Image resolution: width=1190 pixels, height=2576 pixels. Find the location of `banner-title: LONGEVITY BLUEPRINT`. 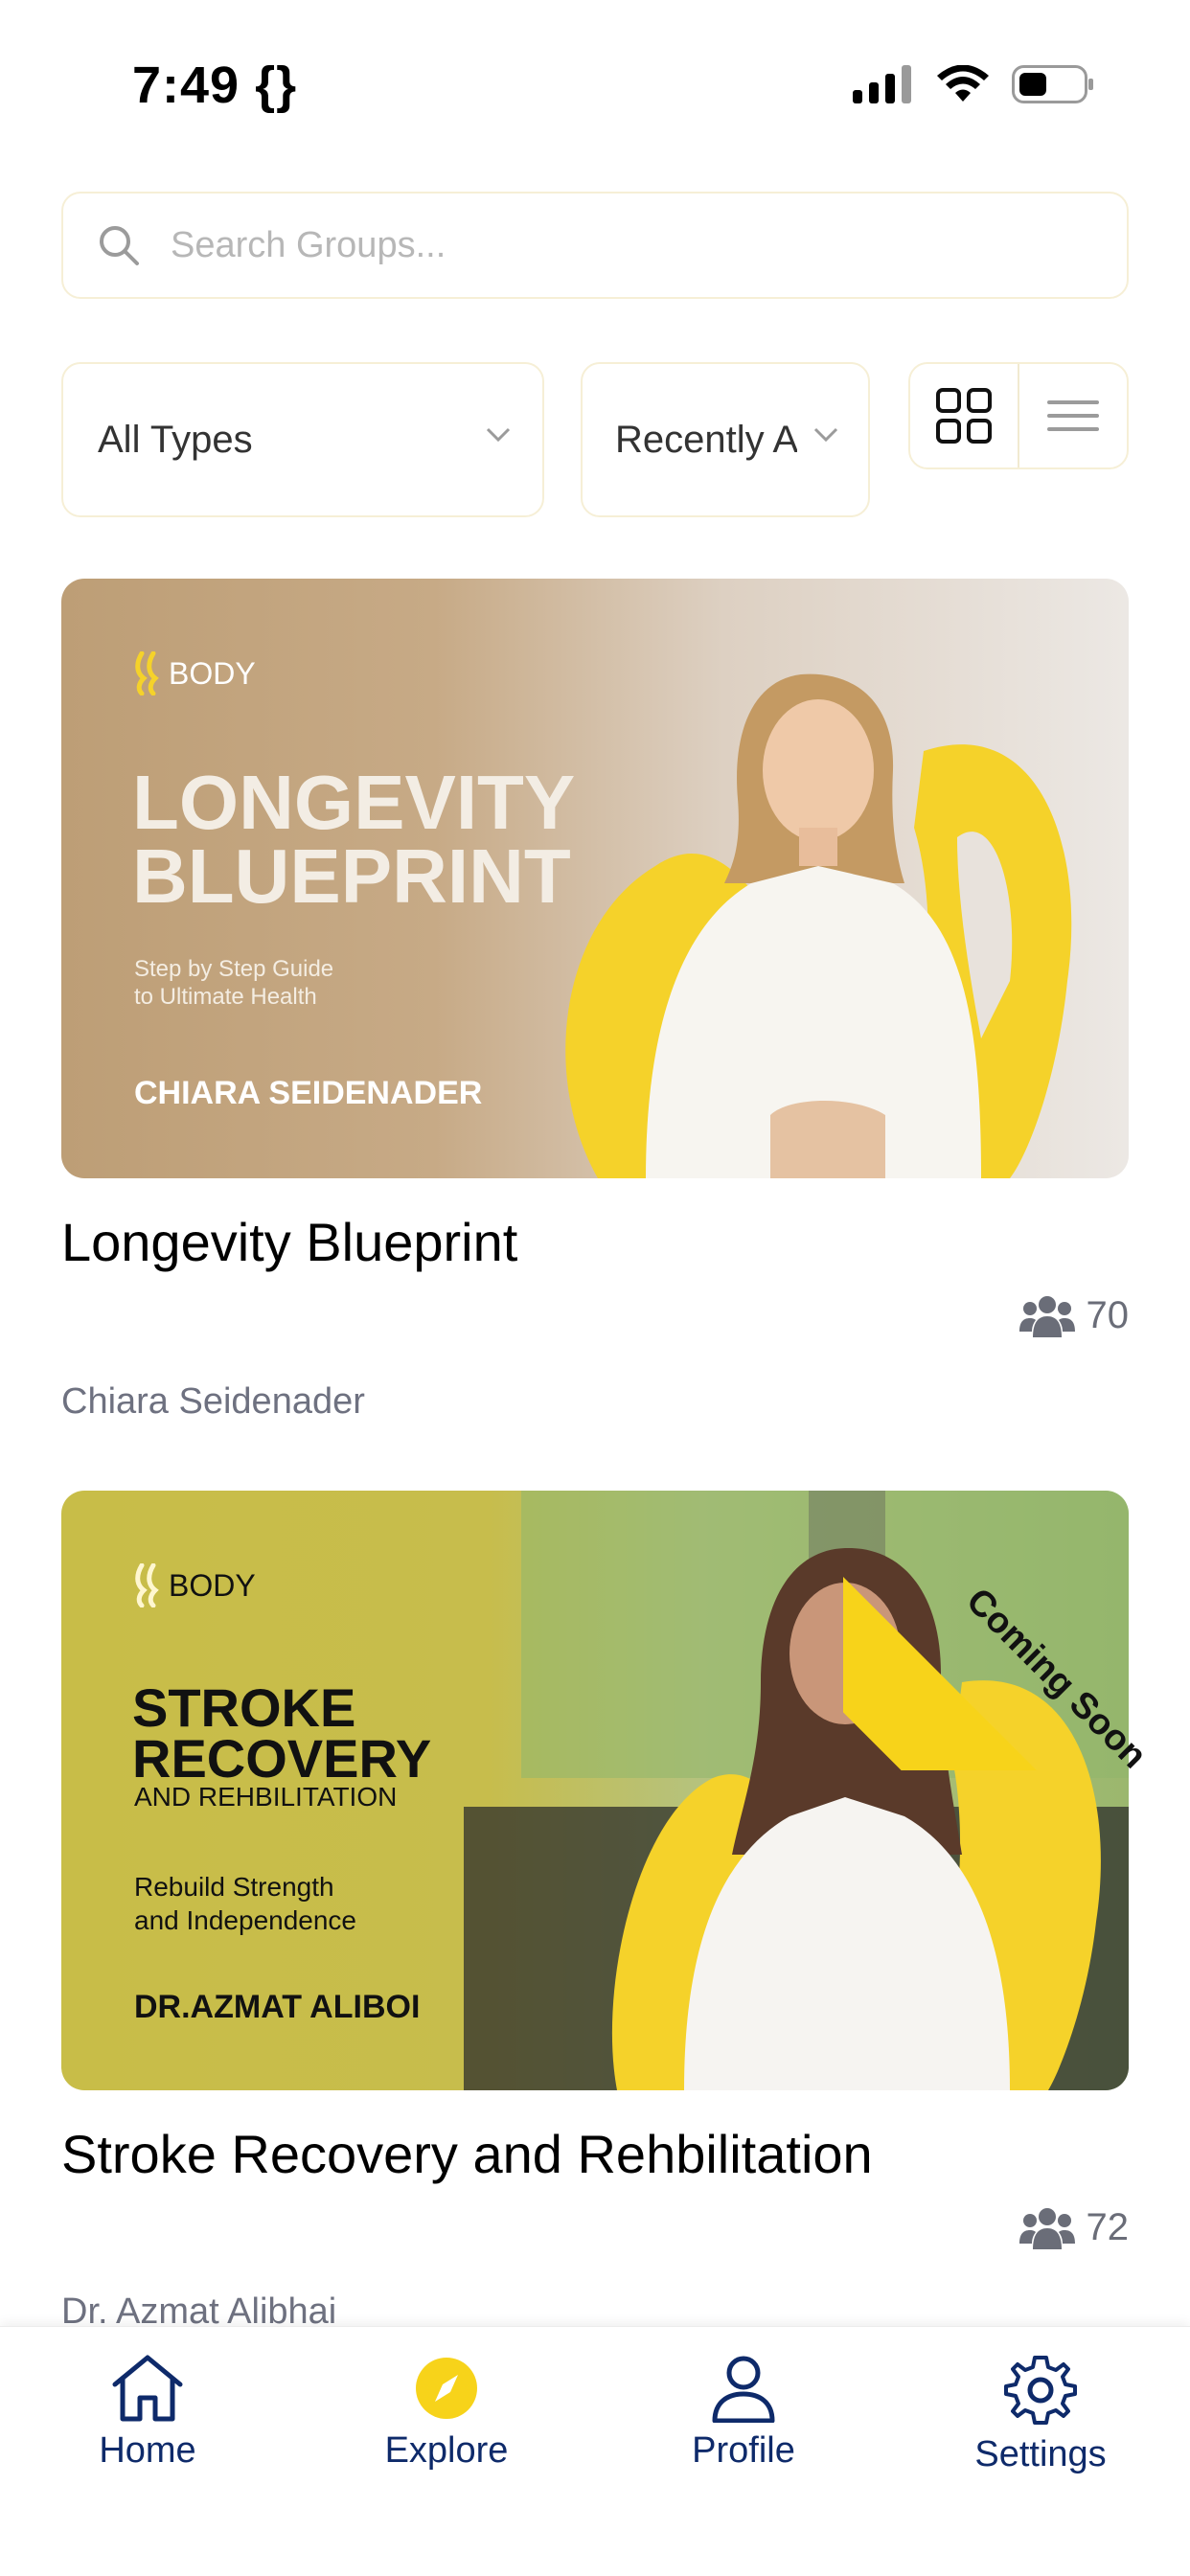

banner-title: LONGEVITY BLUEPRINT is located at coordinates (354, 839).